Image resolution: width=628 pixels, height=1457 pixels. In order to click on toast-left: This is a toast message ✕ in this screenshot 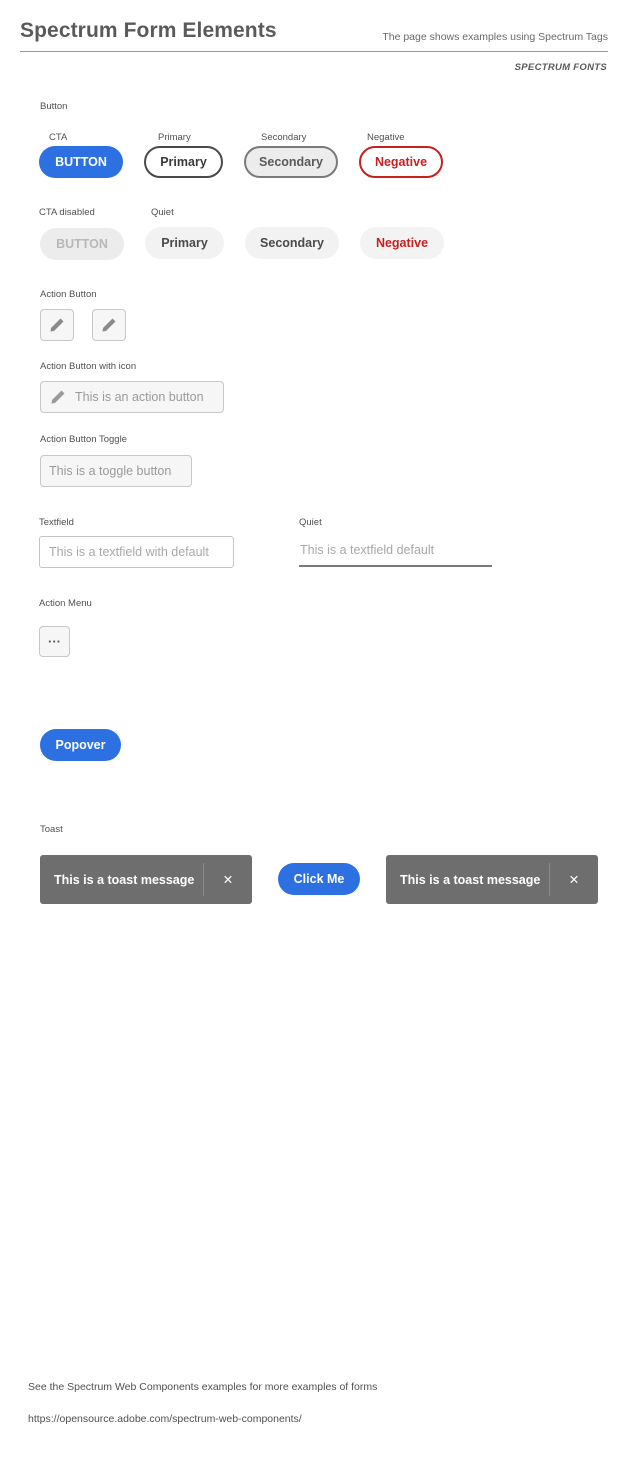, I will do `click(146, 879)`.